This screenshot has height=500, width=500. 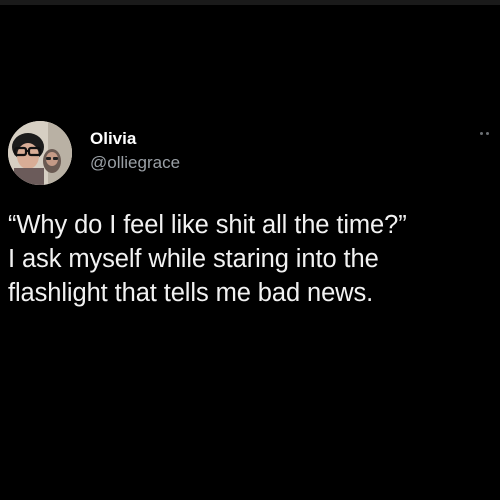 What do you see at coordinates (207, 225) in the screenshot?
I see `tweet-text-line: “Why do I feel like shit all the time?”` at bounding box center [207, 225].